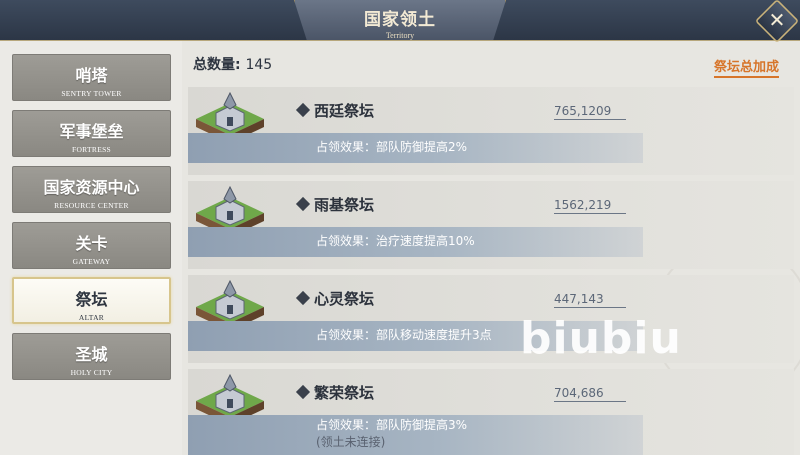  I want to click on sidebar-item-sublabel: SENTRY TOWER, so click(91, 93).